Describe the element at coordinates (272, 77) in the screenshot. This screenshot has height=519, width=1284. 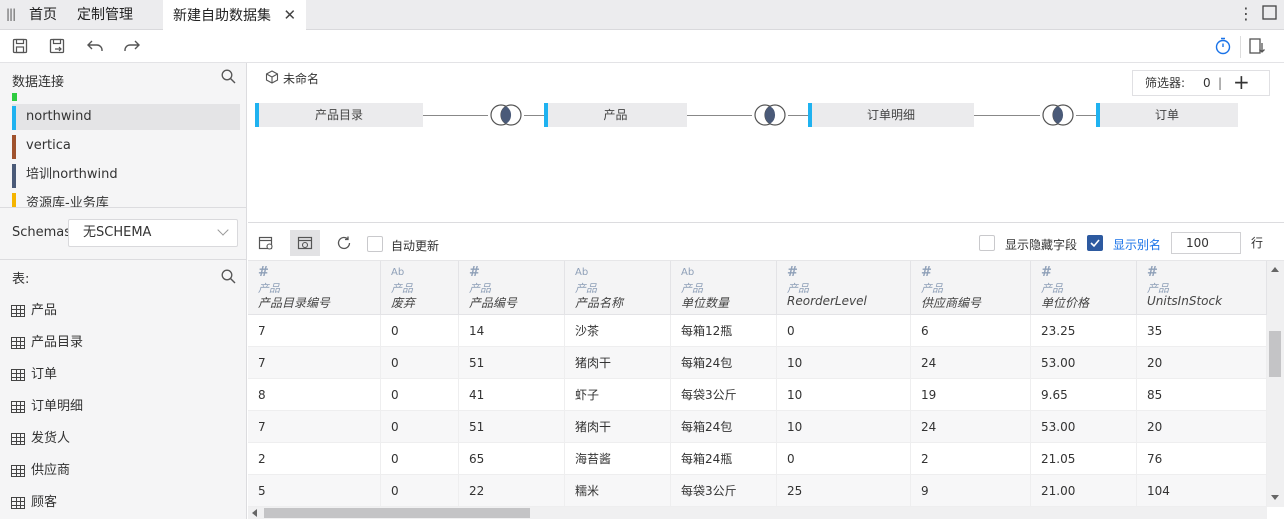
I see `cube-icon` at that location.